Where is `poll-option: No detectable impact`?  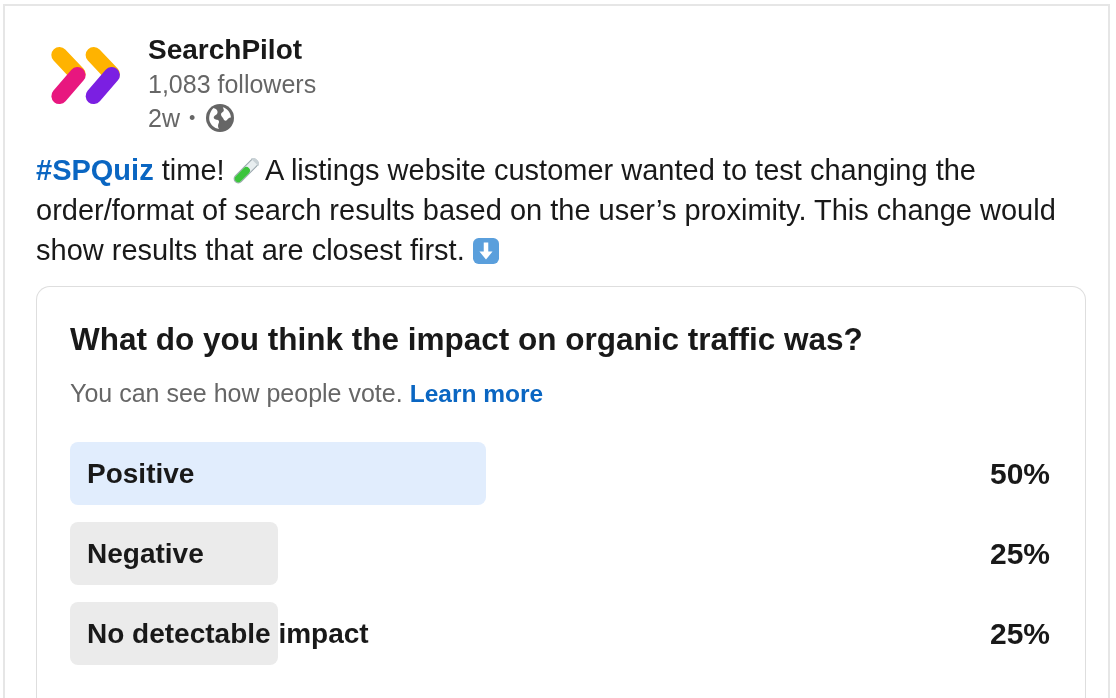 poll-option: No detectable impact is located at coordinates (486, 633).